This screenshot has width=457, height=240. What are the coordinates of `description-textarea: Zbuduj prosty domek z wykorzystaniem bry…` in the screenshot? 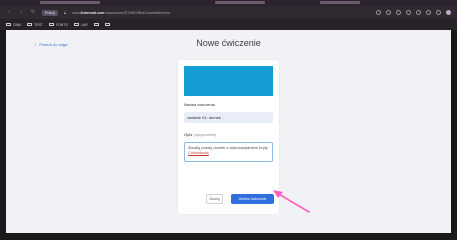 It's located at (228, 152).